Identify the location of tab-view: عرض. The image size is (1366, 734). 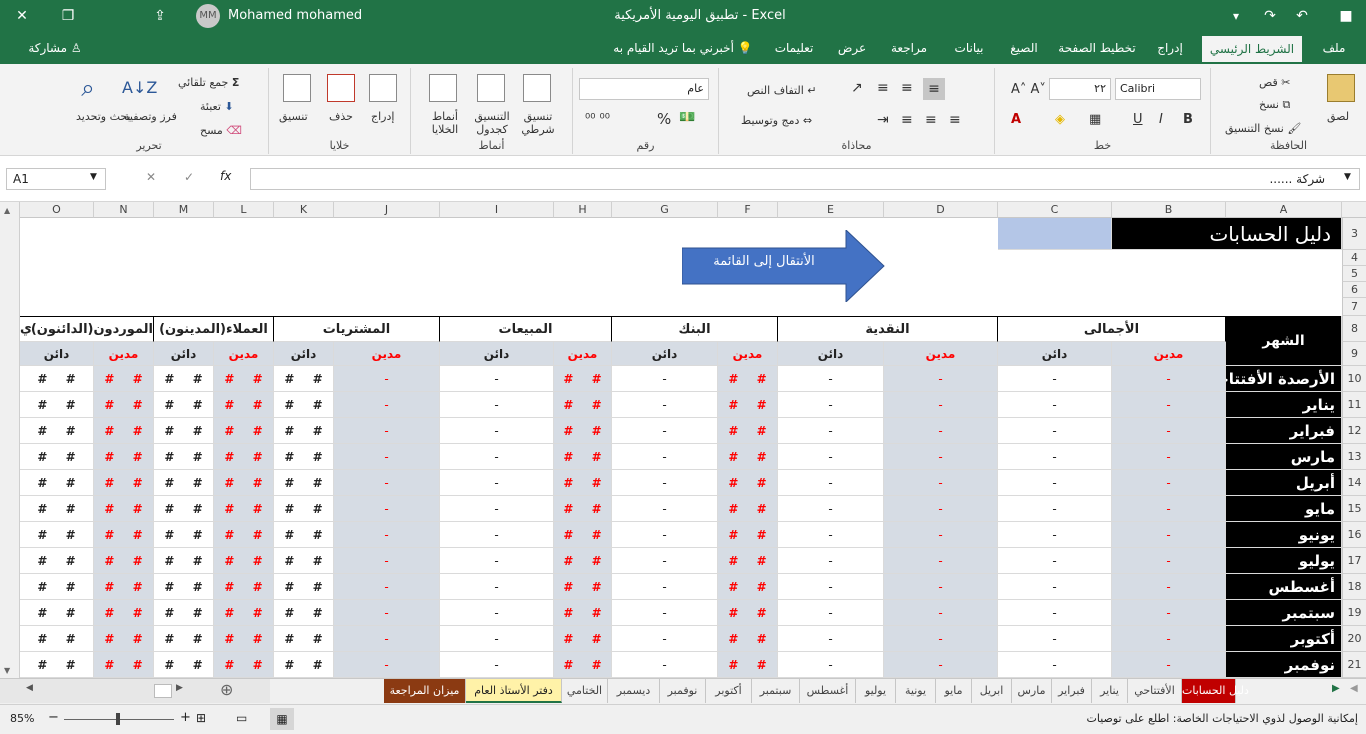
(852, 48).